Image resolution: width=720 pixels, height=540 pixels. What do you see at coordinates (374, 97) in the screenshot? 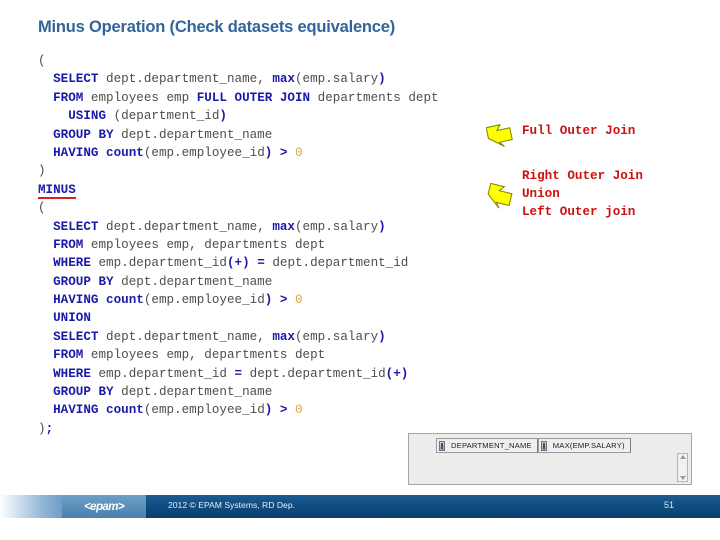
I see `code-token: departments dept` at bounding box center [374, 97].